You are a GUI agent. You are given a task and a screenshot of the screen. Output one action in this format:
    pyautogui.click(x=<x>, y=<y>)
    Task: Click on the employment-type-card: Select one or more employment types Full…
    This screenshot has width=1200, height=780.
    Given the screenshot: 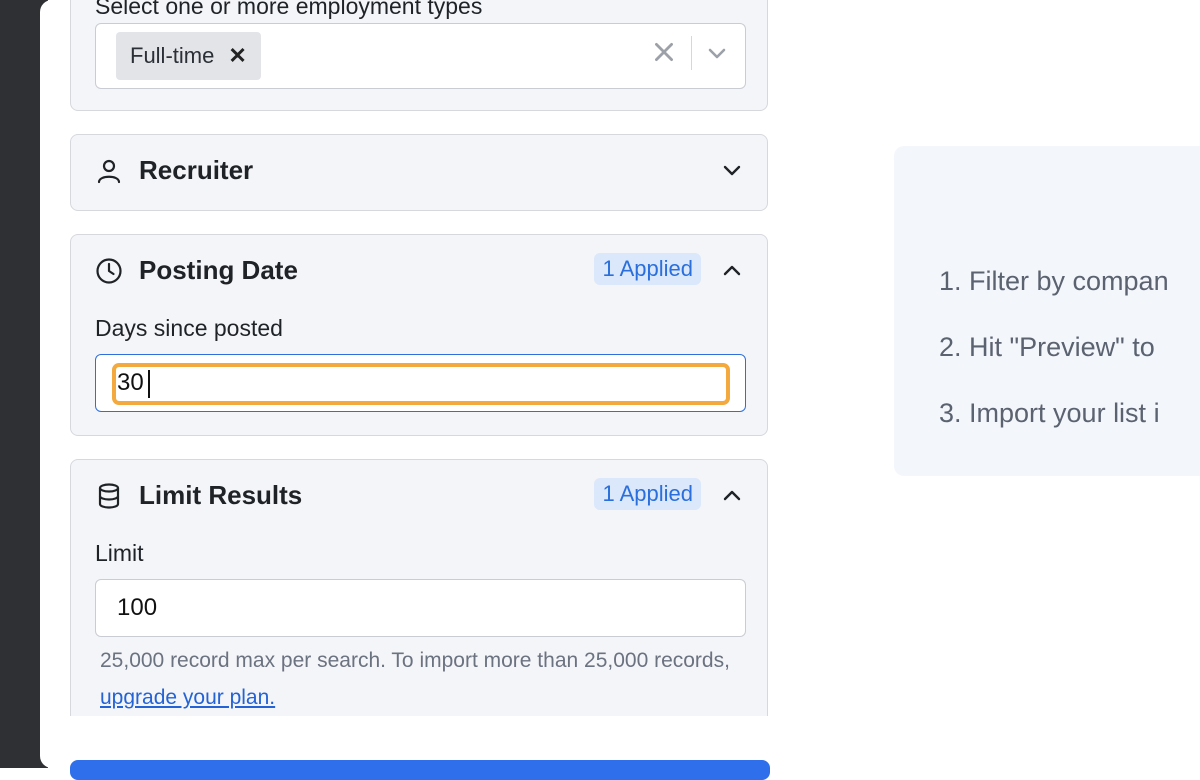 What is the action you would take?
    pyautogui.click(x=419, y=55)
    